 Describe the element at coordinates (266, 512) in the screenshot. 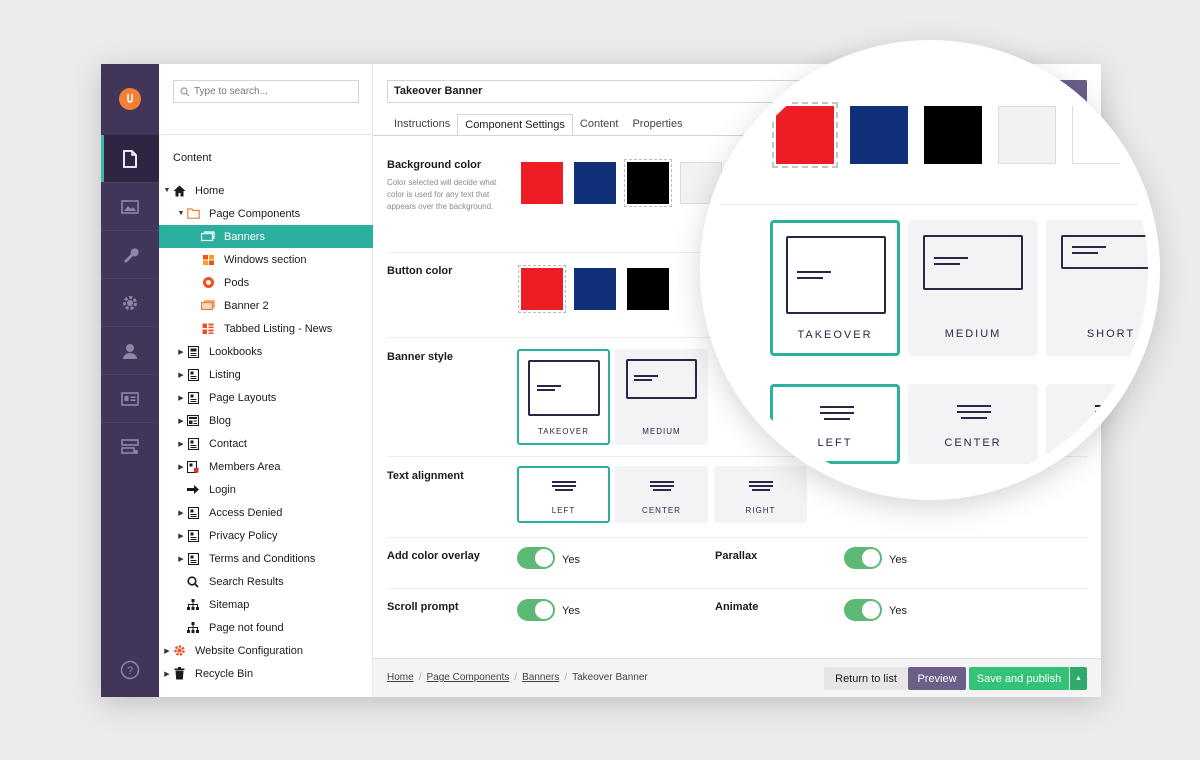

I see `tree-node-access-denied: ▶ Access Denied` at that location.